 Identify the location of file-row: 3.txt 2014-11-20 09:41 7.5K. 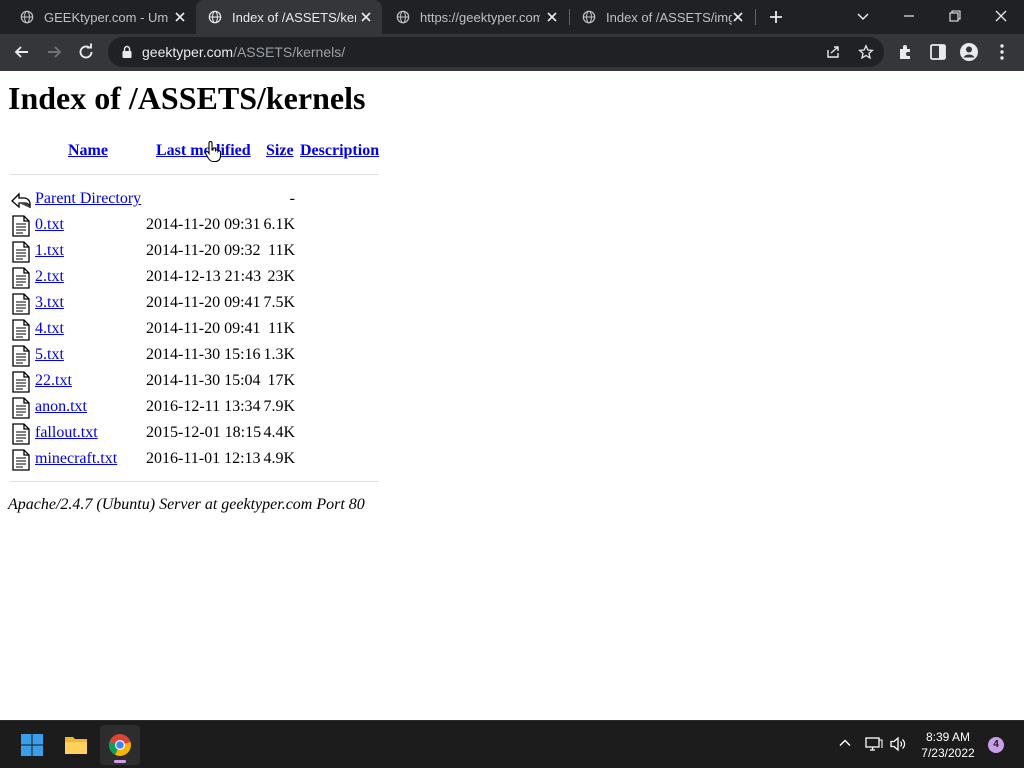
(200, 306).